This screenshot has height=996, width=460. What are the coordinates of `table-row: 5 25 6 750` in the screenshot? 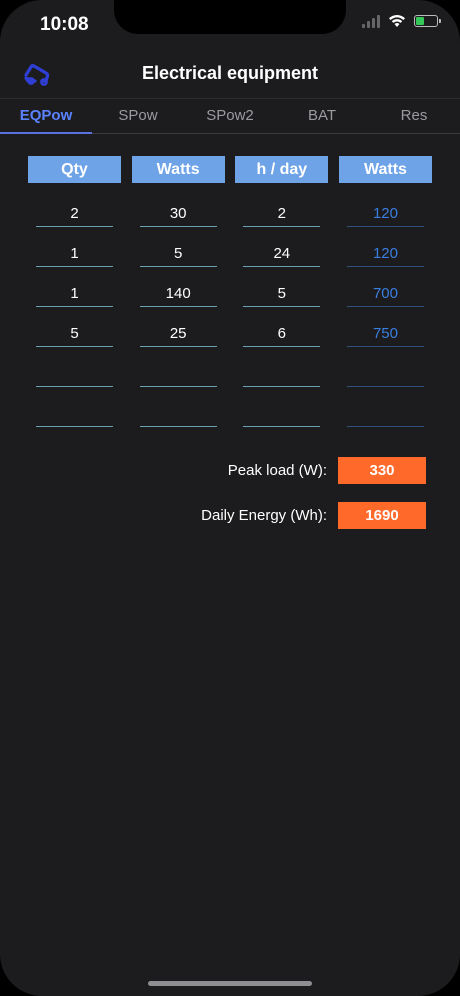 It's located at (230, 333).